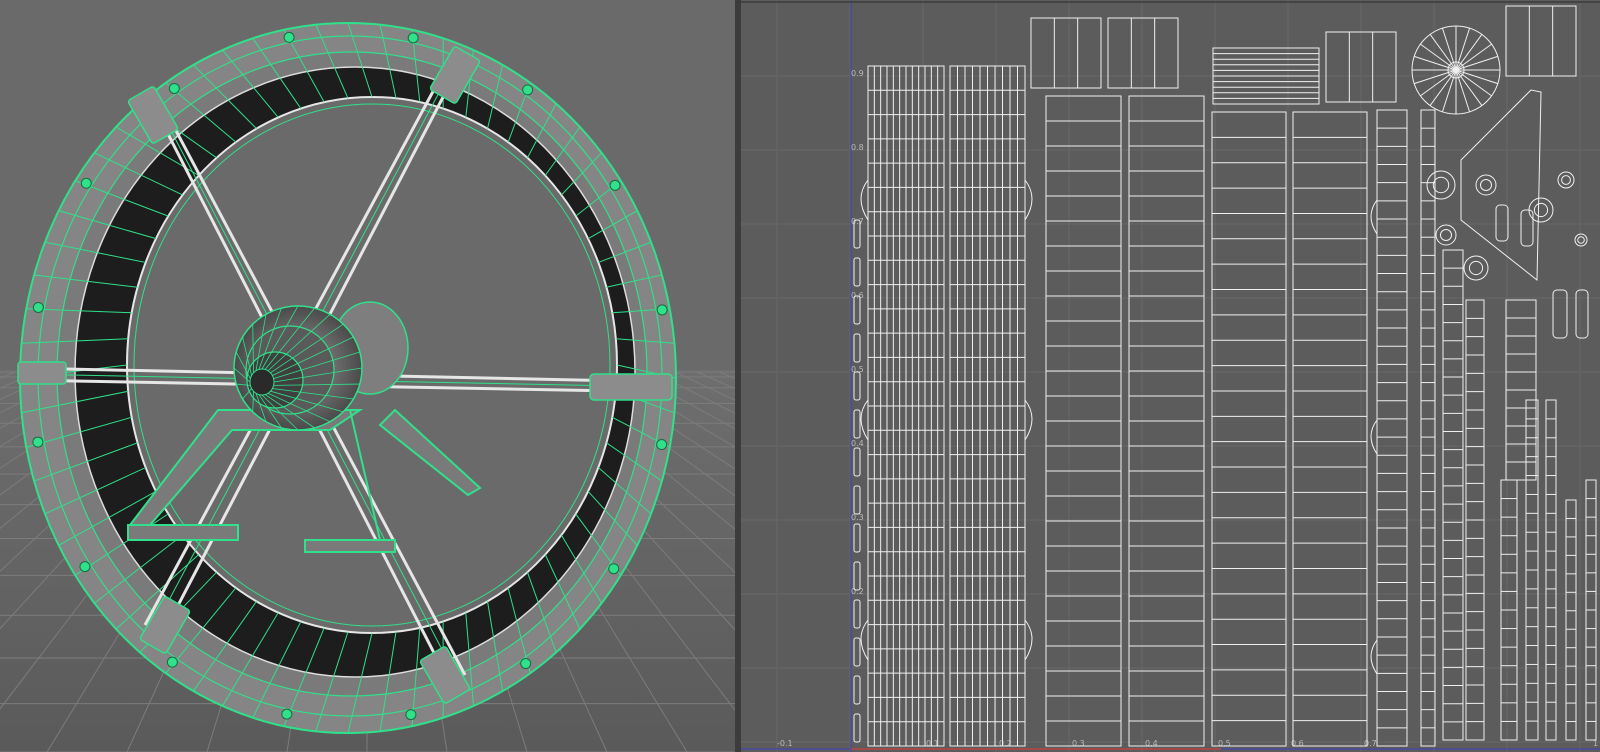 This screenshot has width=1600, height=752. I want to click on u-tick-label: 0.5, so click(1224, 743).